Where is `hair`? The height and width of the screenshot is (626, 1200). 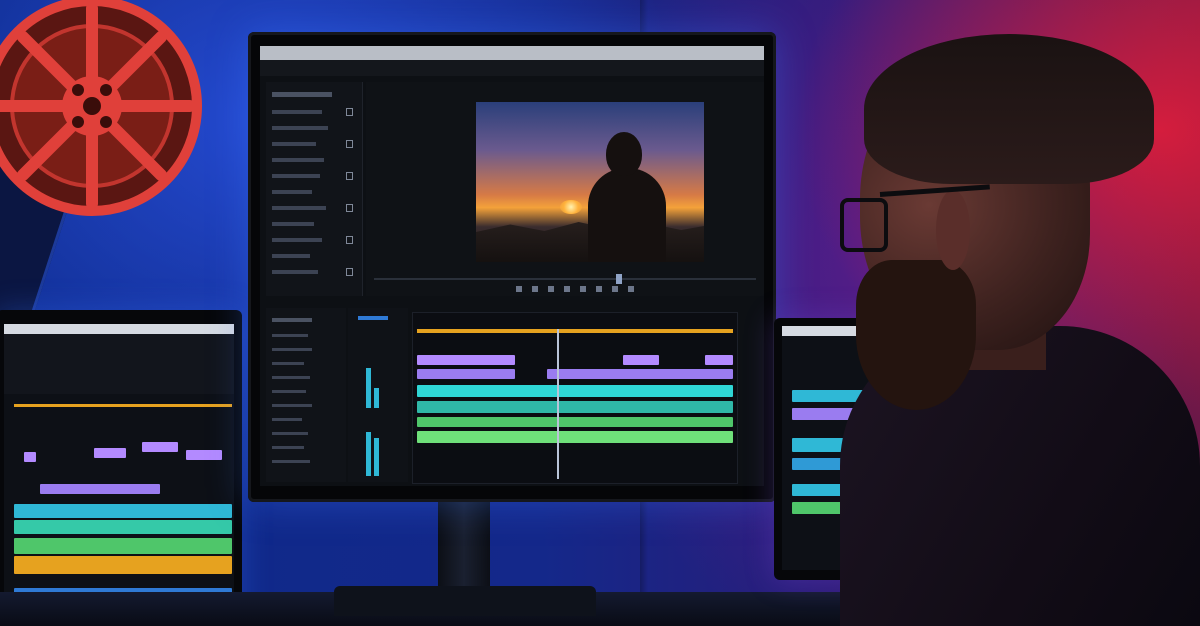 hair is located at coordinates (1009, 109).